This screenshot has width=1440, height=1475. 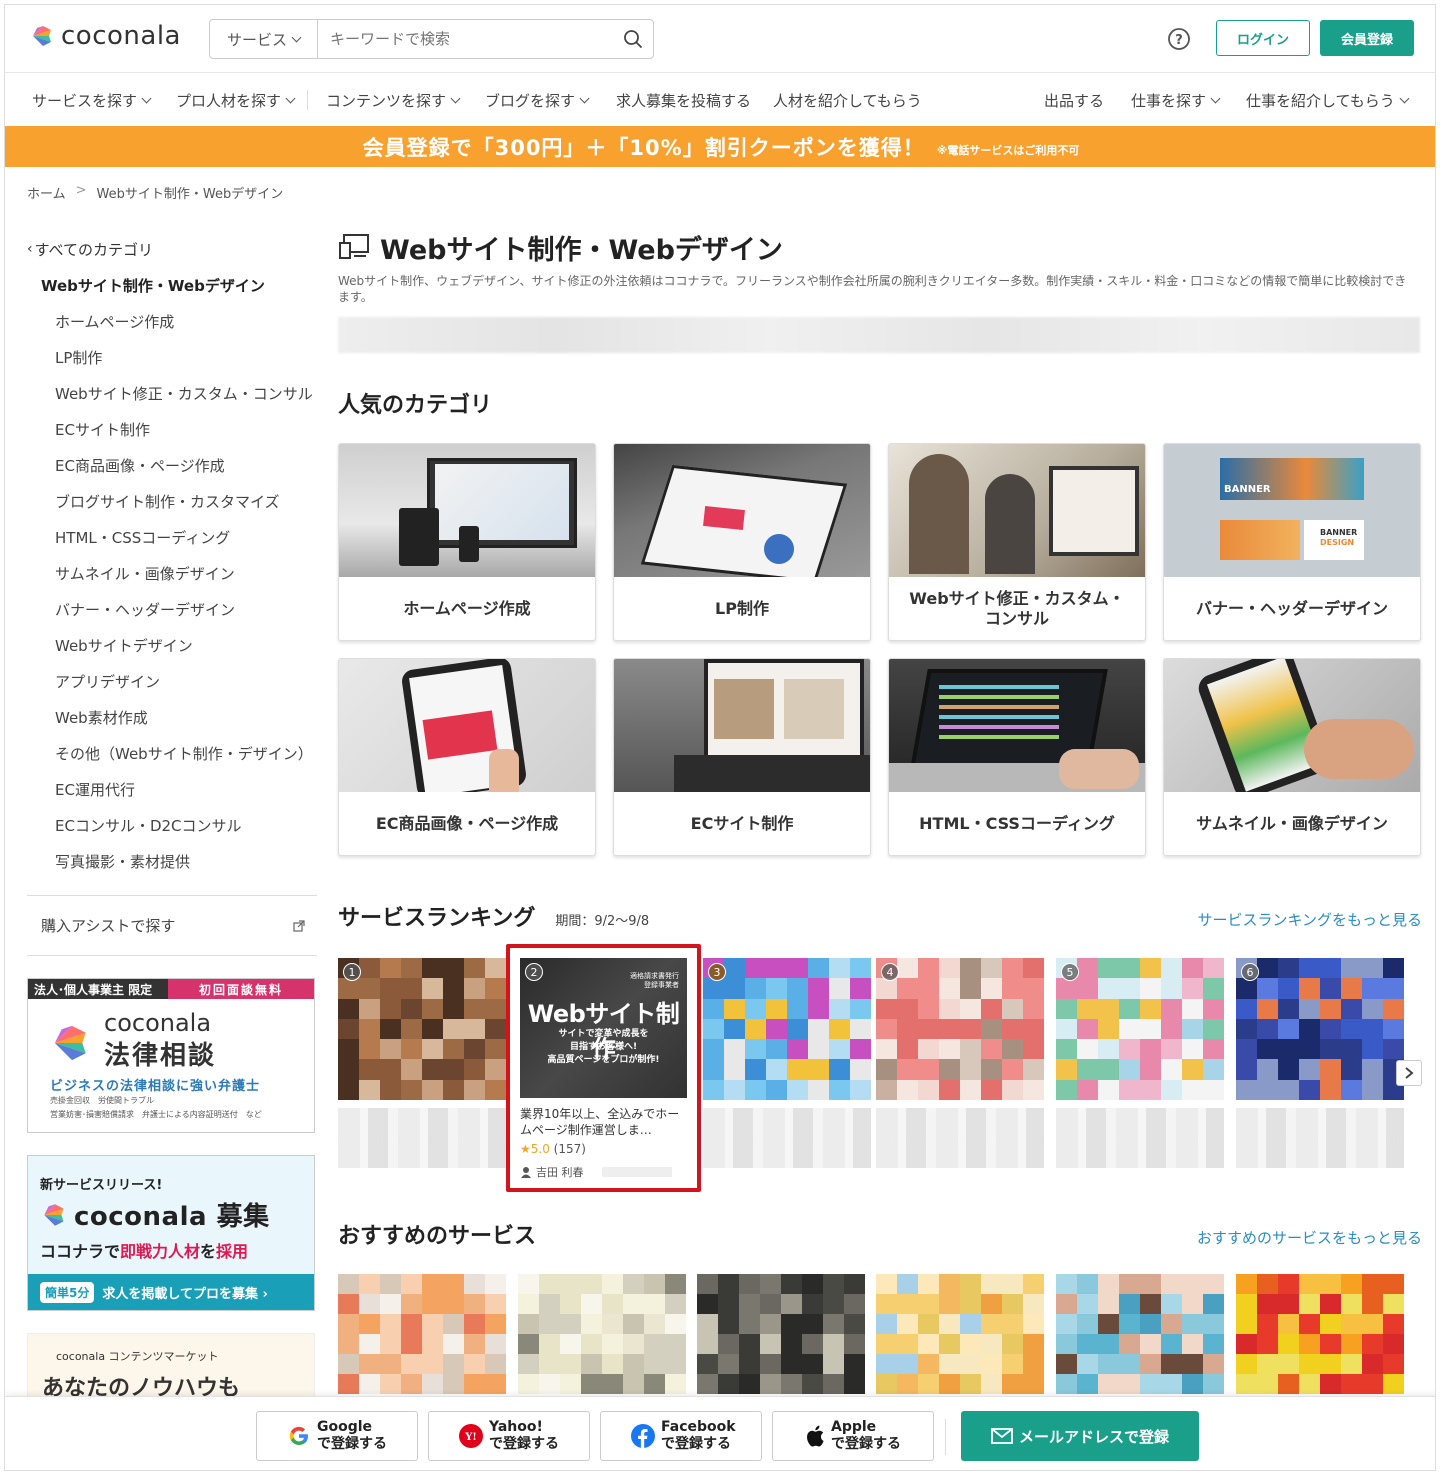 What do you see at coordinates (1328, 100) in the screenshot?
I see `nav-introduce-jobs: 仕事を紹介してもらう` at bounding box center [1328, 100].